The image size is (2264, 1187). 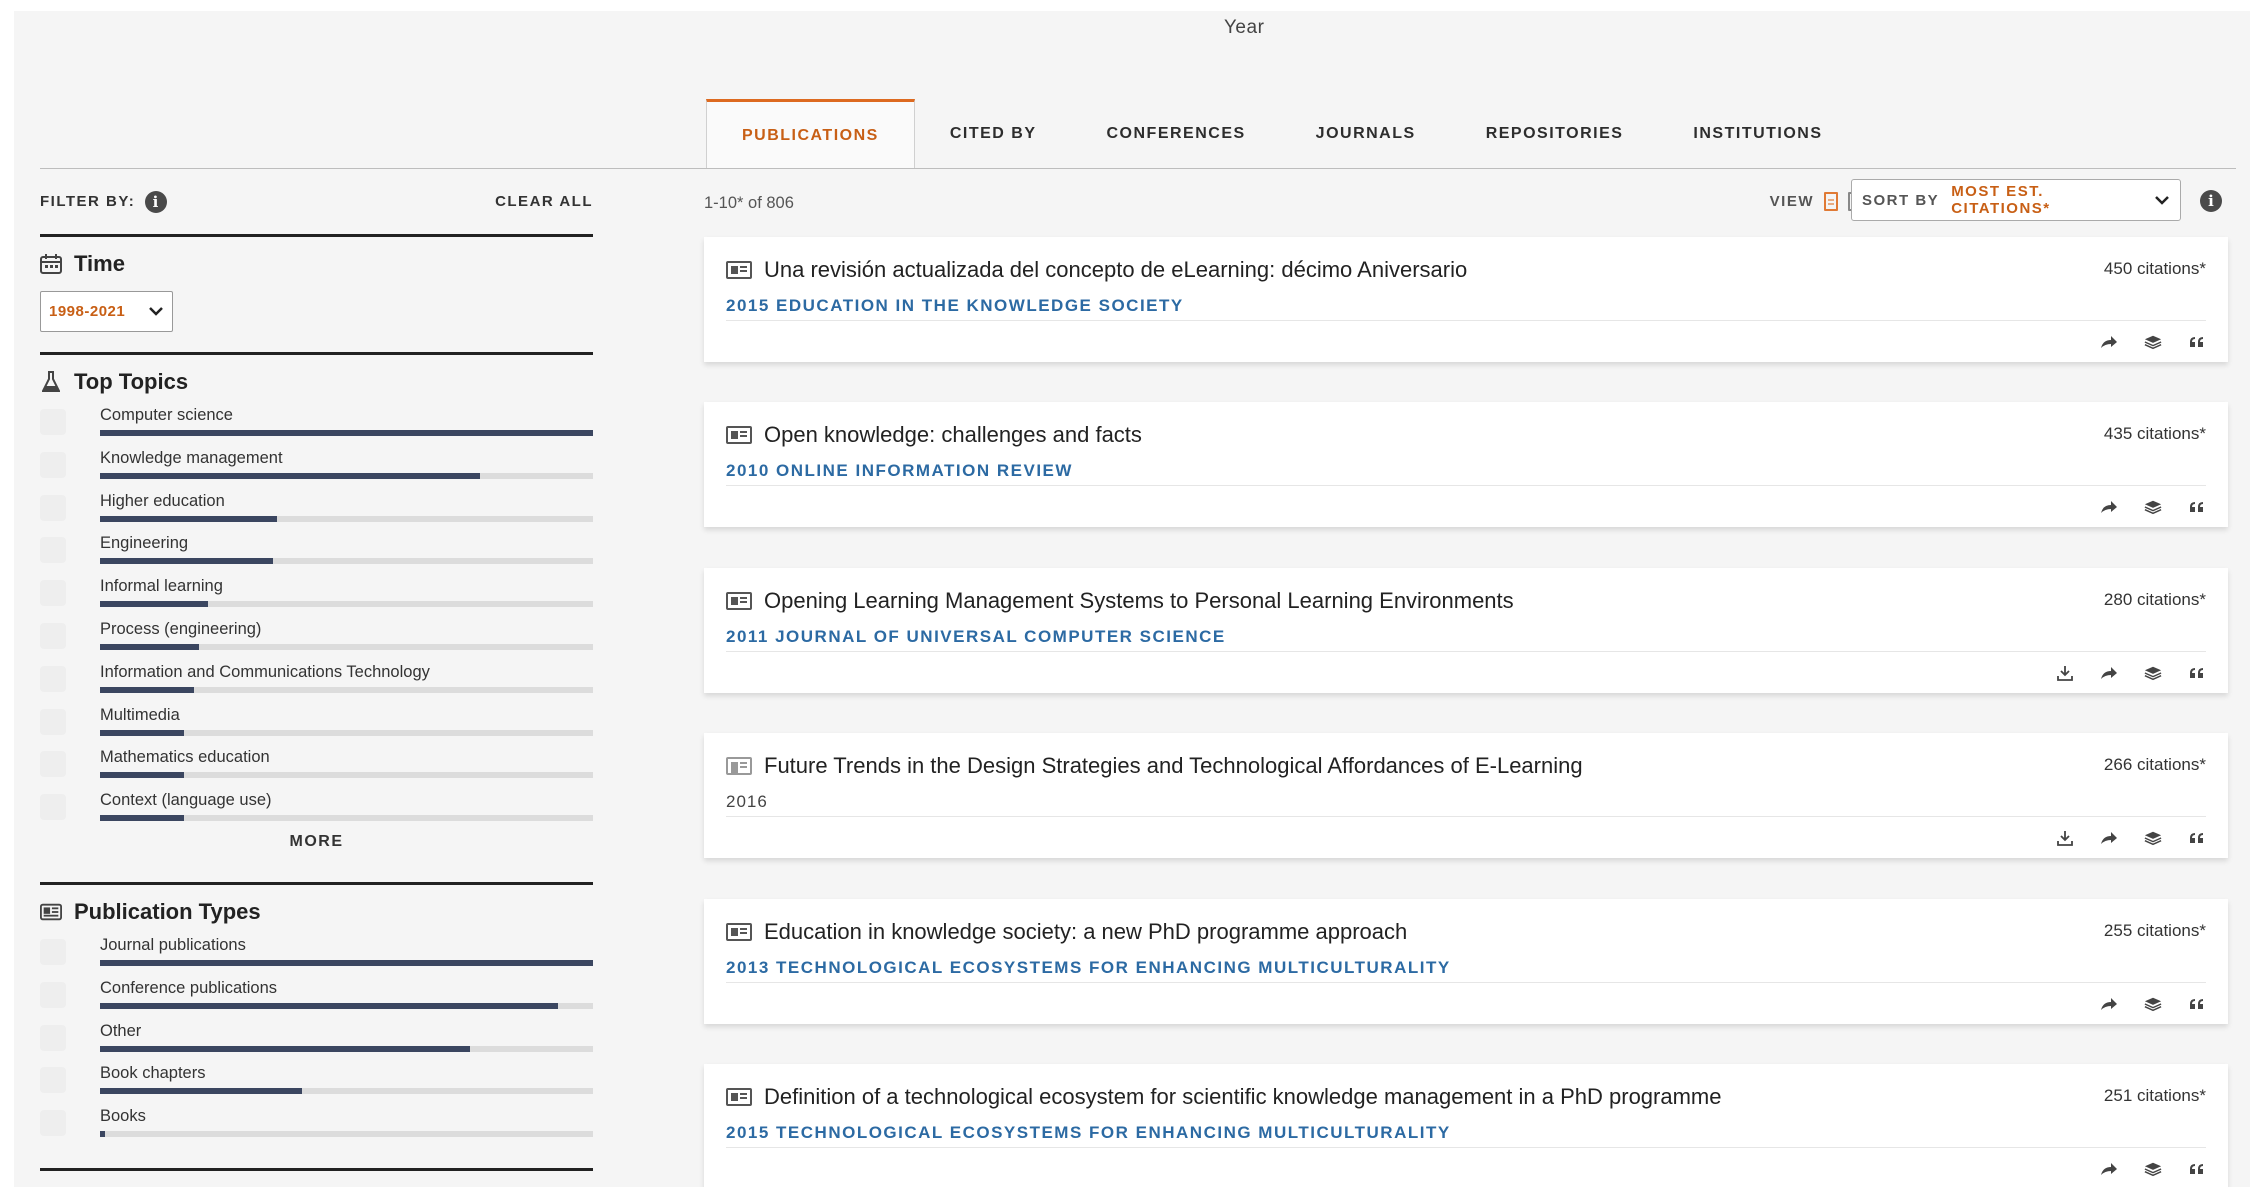 I want to click on facet-label: Engineering, so click(x=144, y=543).